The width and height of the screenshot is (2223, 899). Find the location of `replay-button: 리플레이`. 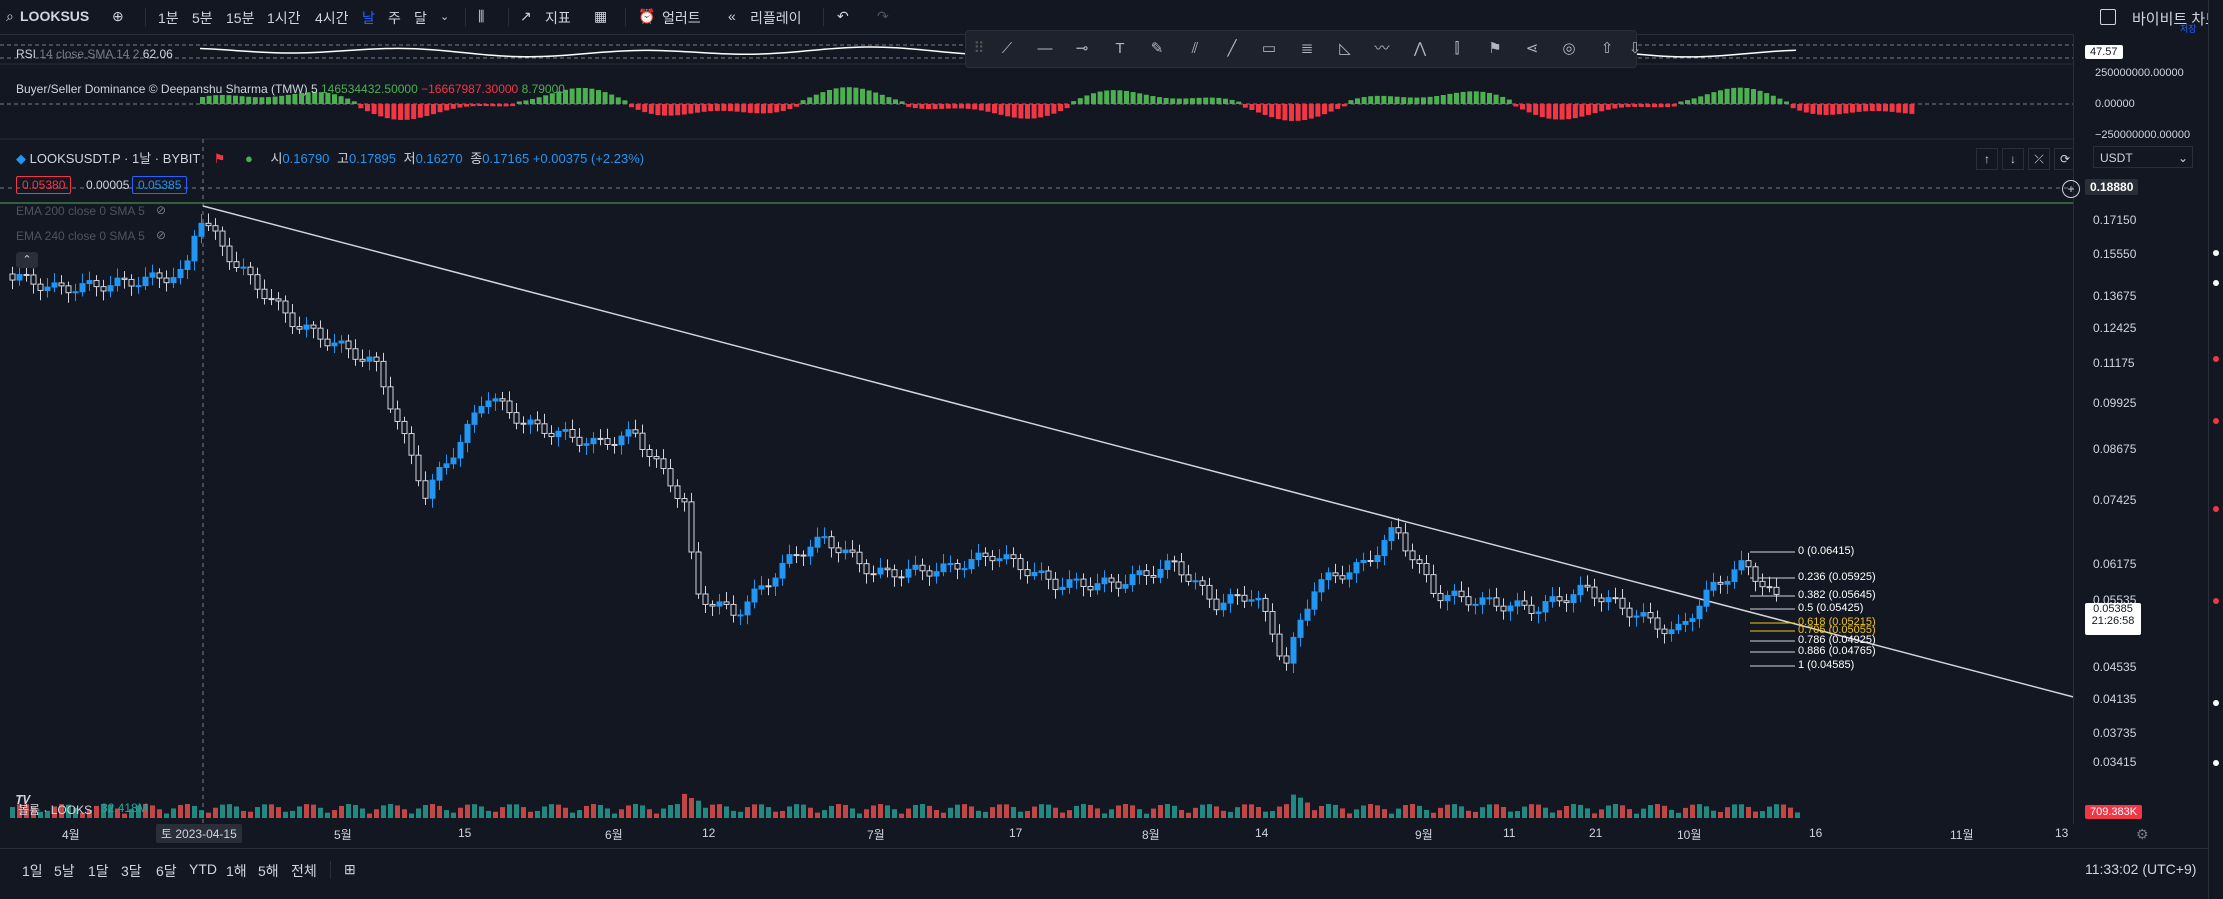

replay-button: 리플레이 is located at coordinates (776, 18).